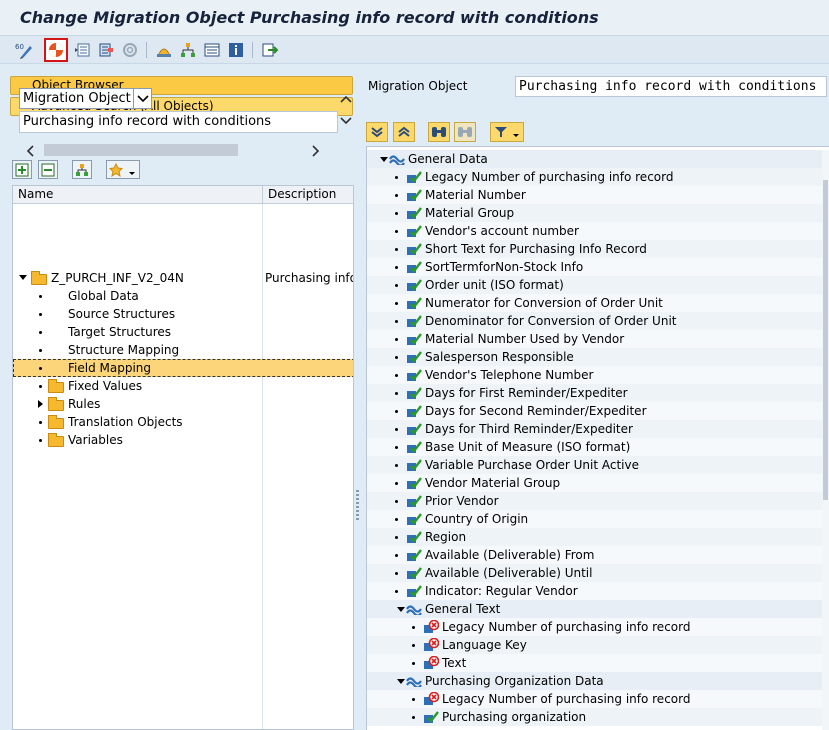  I want to click on mapping-icon, so click(106, 50).